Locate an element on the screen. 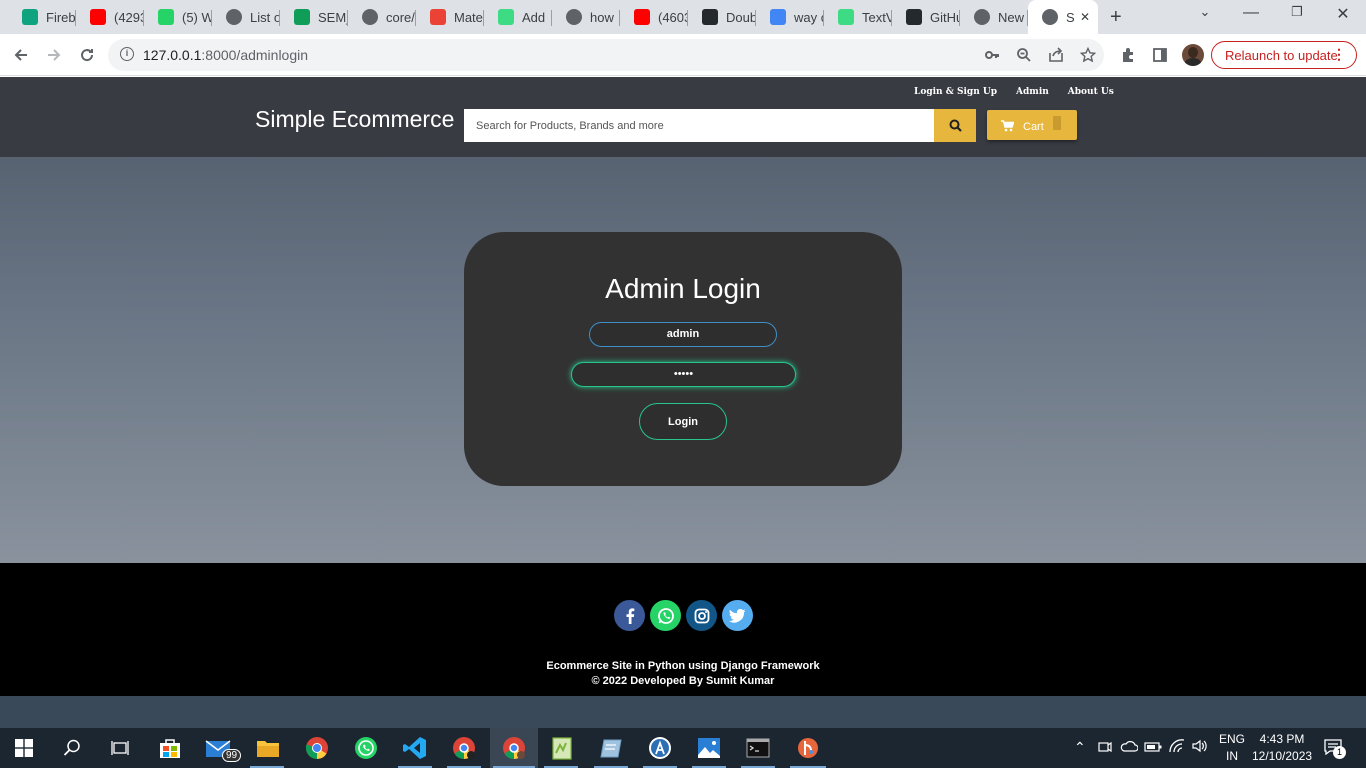  mail-icon: 99 is located at coordinates (223, 748).